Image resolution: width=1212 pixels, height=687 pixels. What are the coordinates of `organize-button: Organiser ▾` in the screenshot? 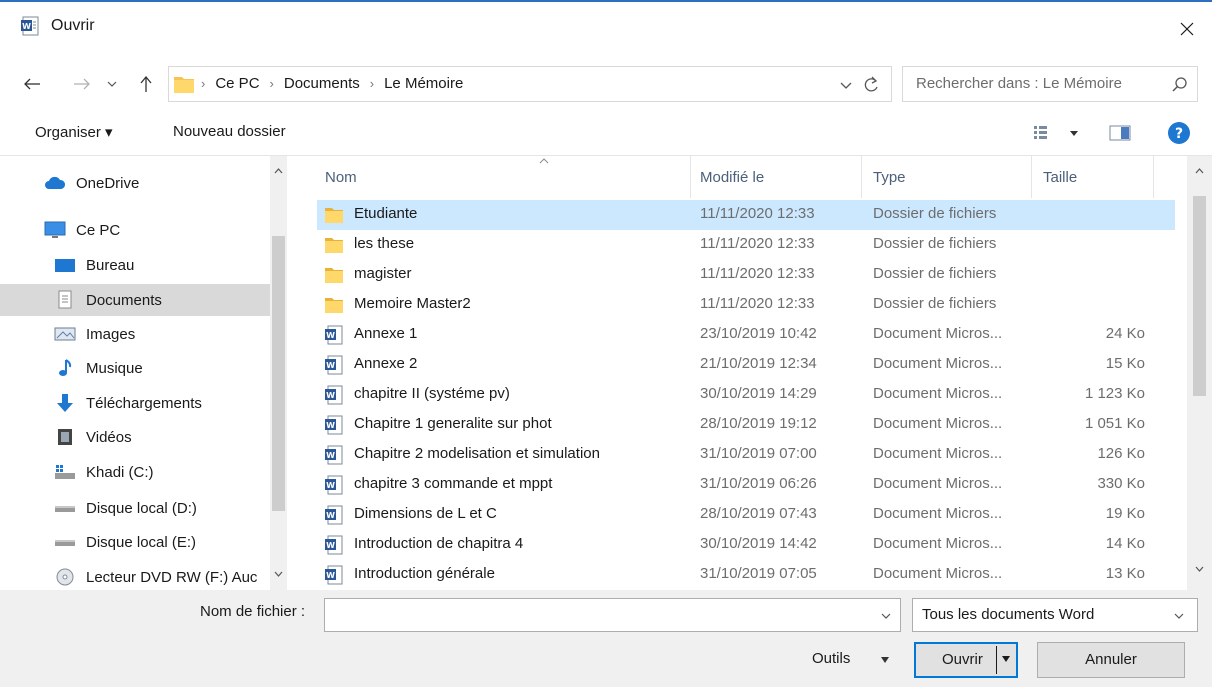 It's located at (74, 132).